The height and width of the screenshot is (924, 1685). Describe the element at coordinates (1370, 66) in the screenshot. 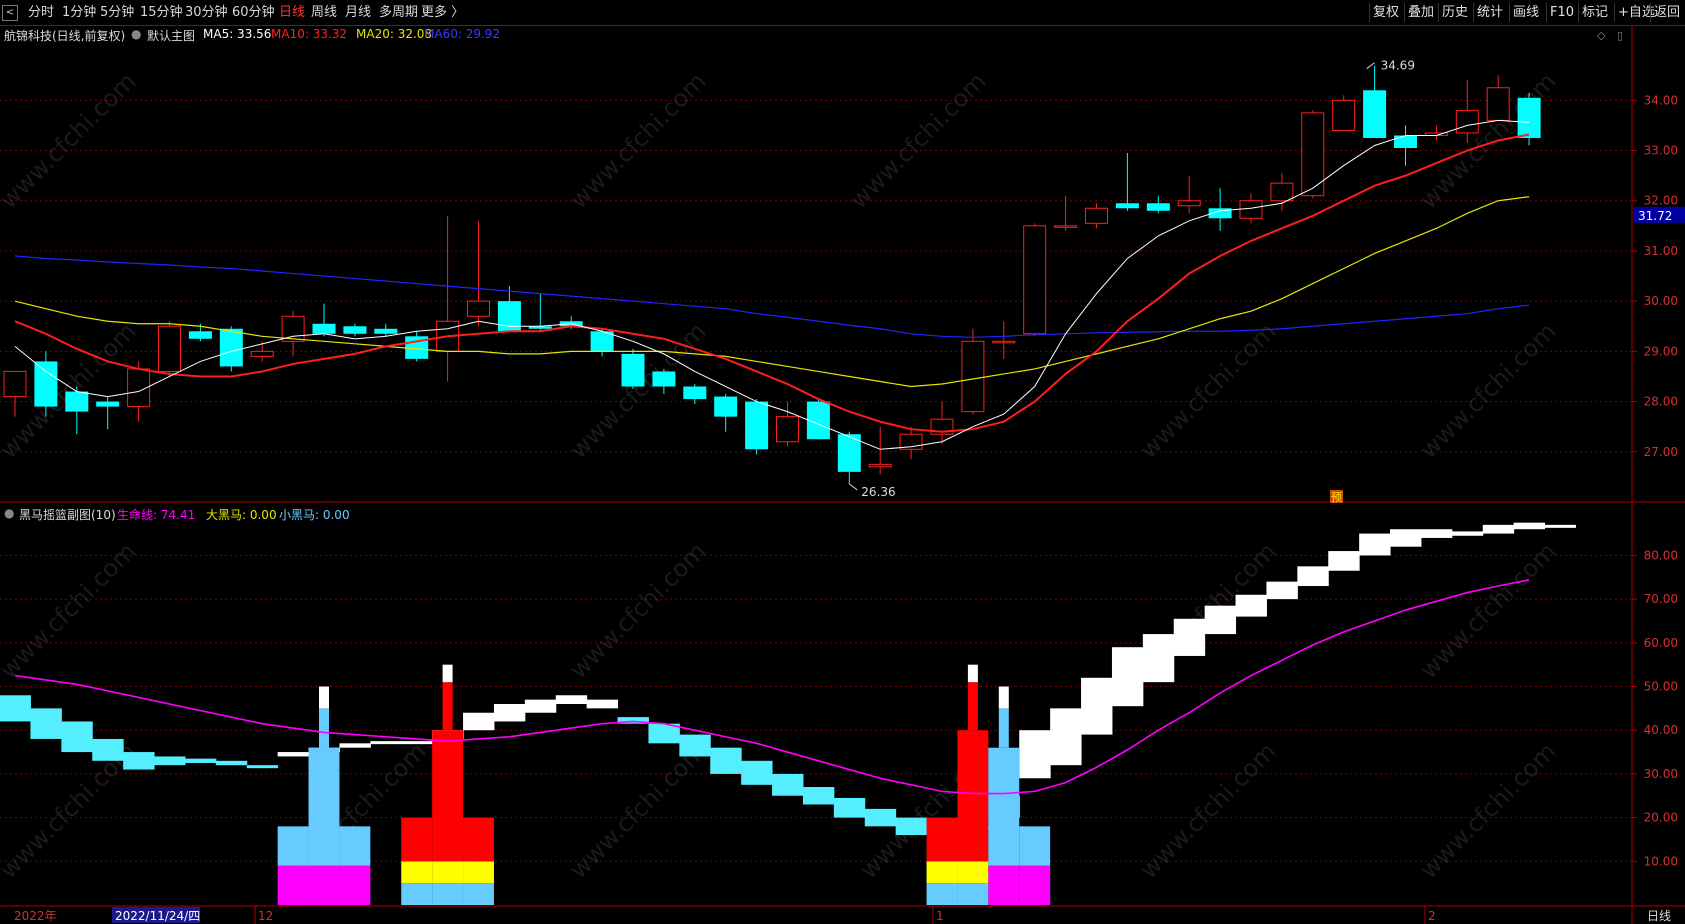

I see `high-arrow` at that location.